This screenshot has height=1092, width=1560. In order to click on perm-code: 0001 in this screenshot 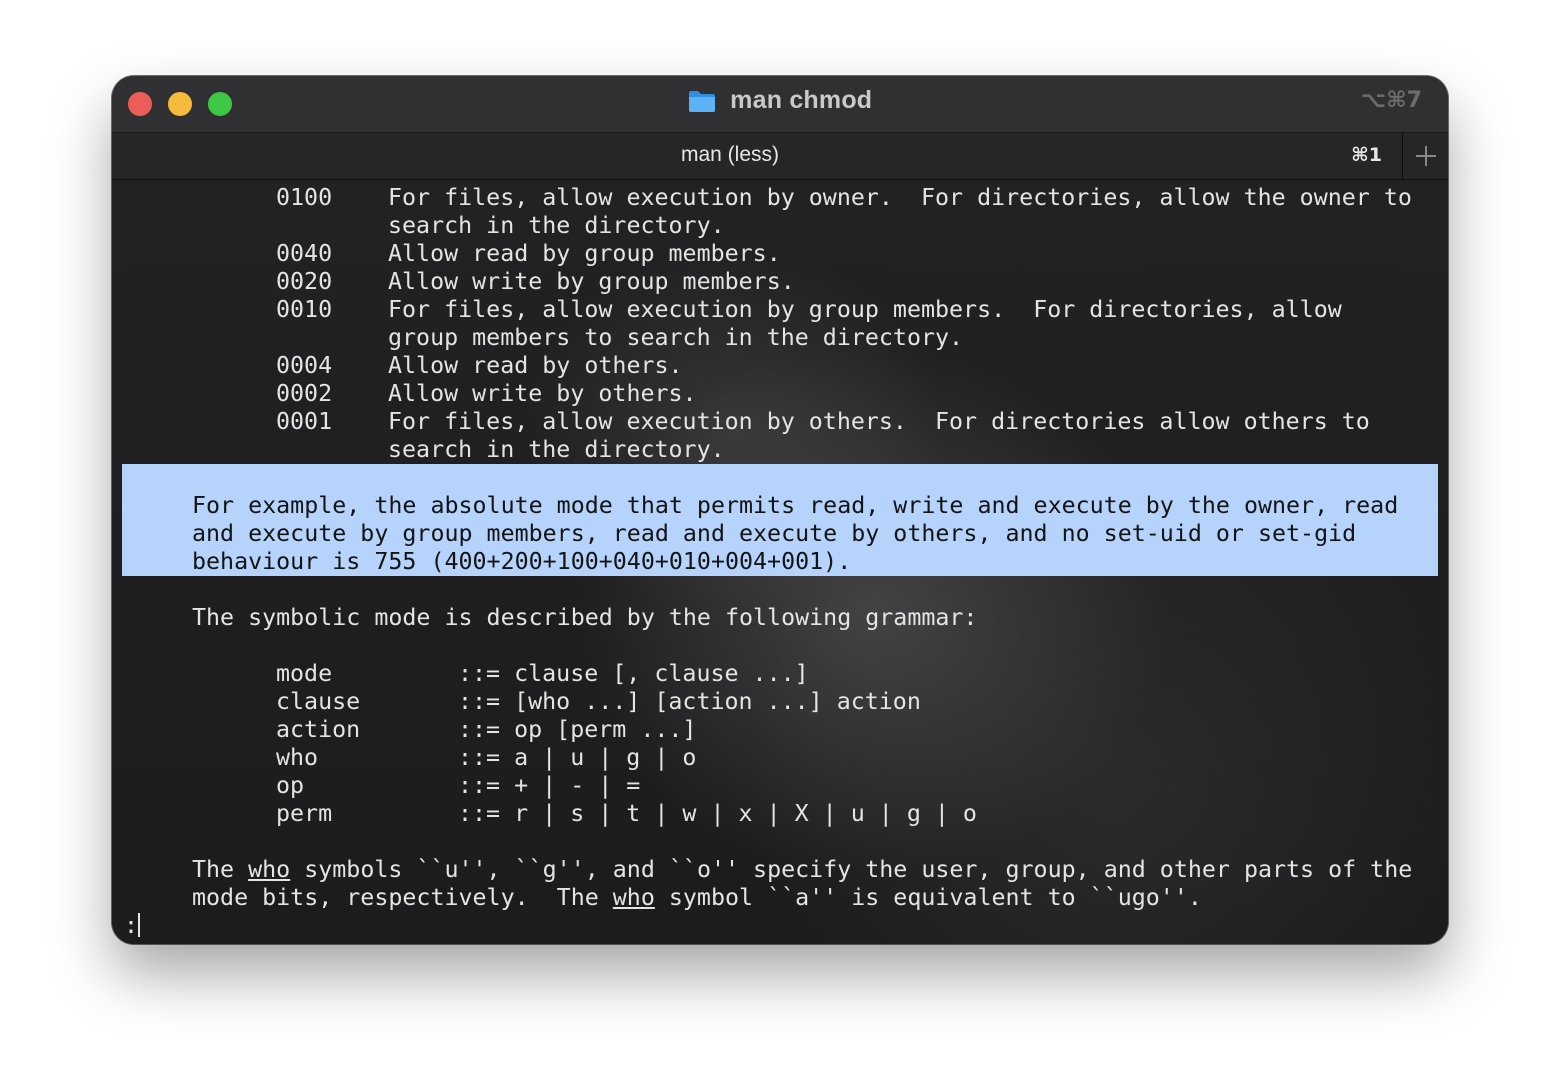, I will do `click(304, 421)`.